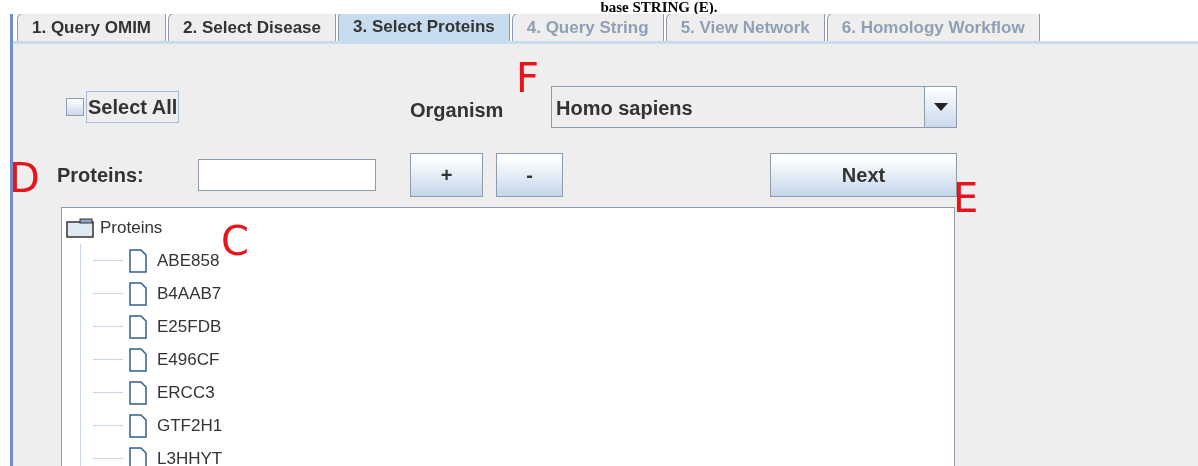  Describe the element at coordinates (659, 7) in the screenshot. I see `caption-text: base STRING (E).` at that location.